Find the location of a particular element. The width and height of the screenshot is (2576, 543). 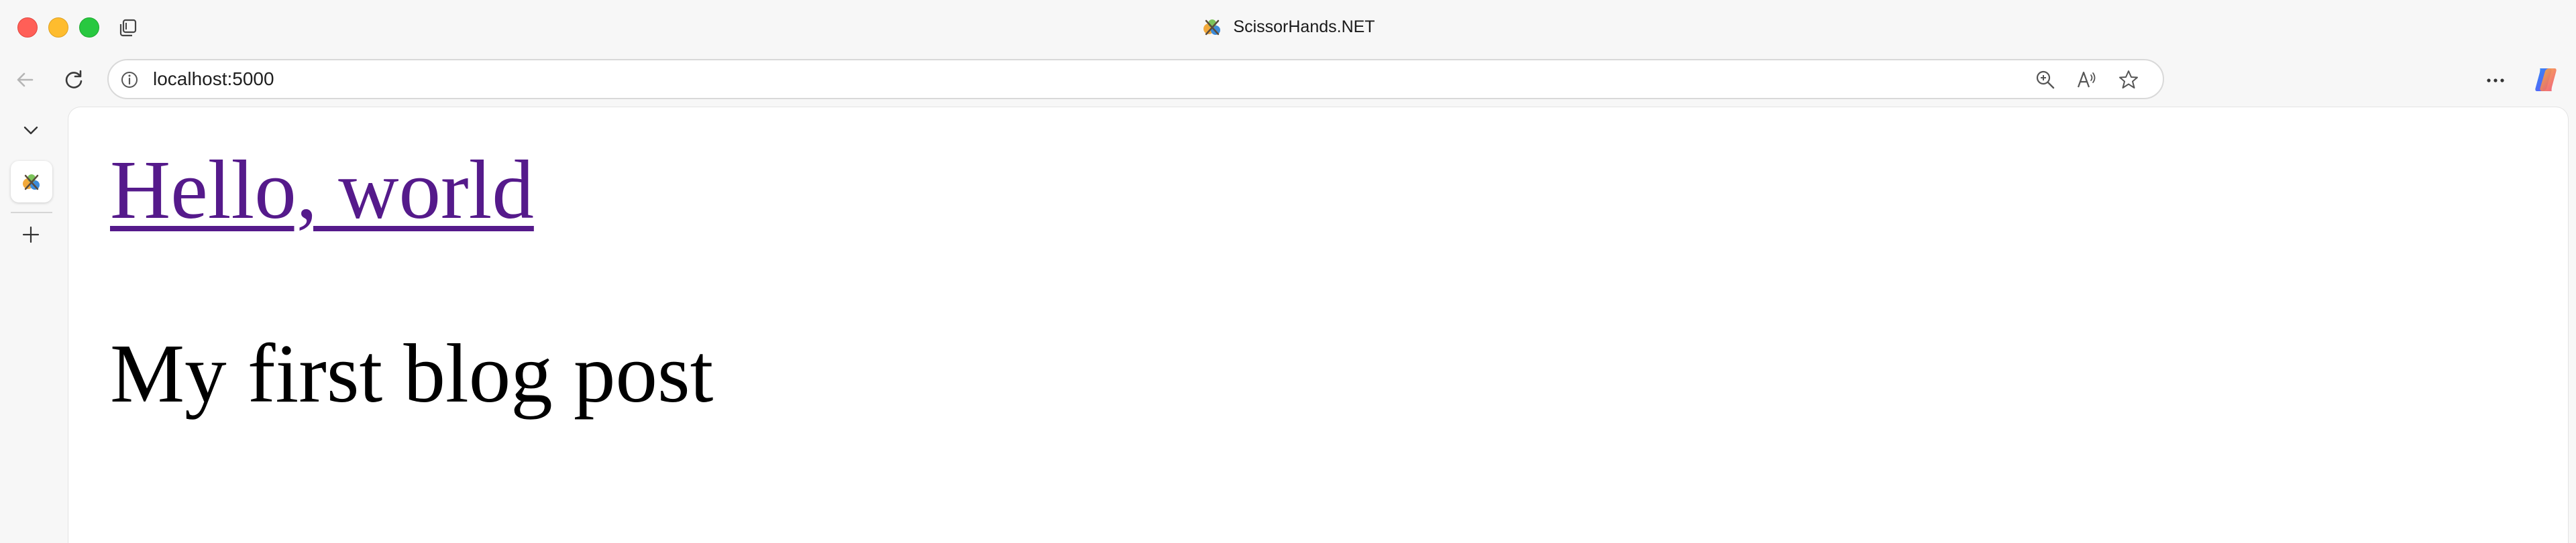

star-icon is located at coordinates (2128, 79).